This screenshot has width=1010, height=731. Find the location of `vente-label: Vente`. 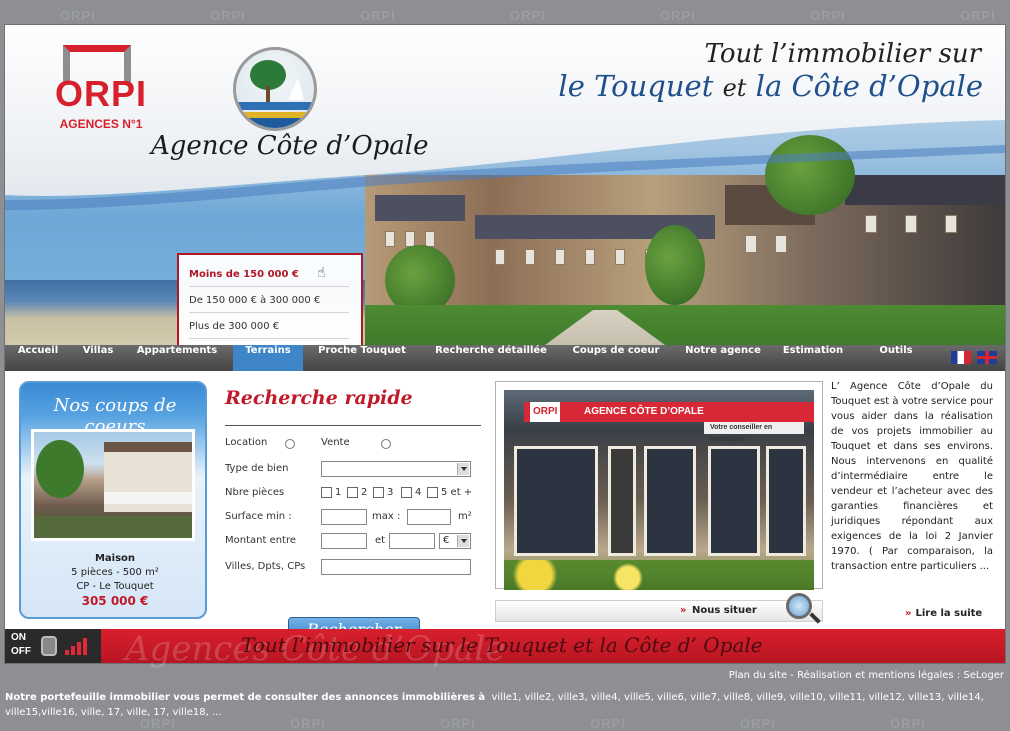

vente-label: Vente is located at coordinates (335, 442).